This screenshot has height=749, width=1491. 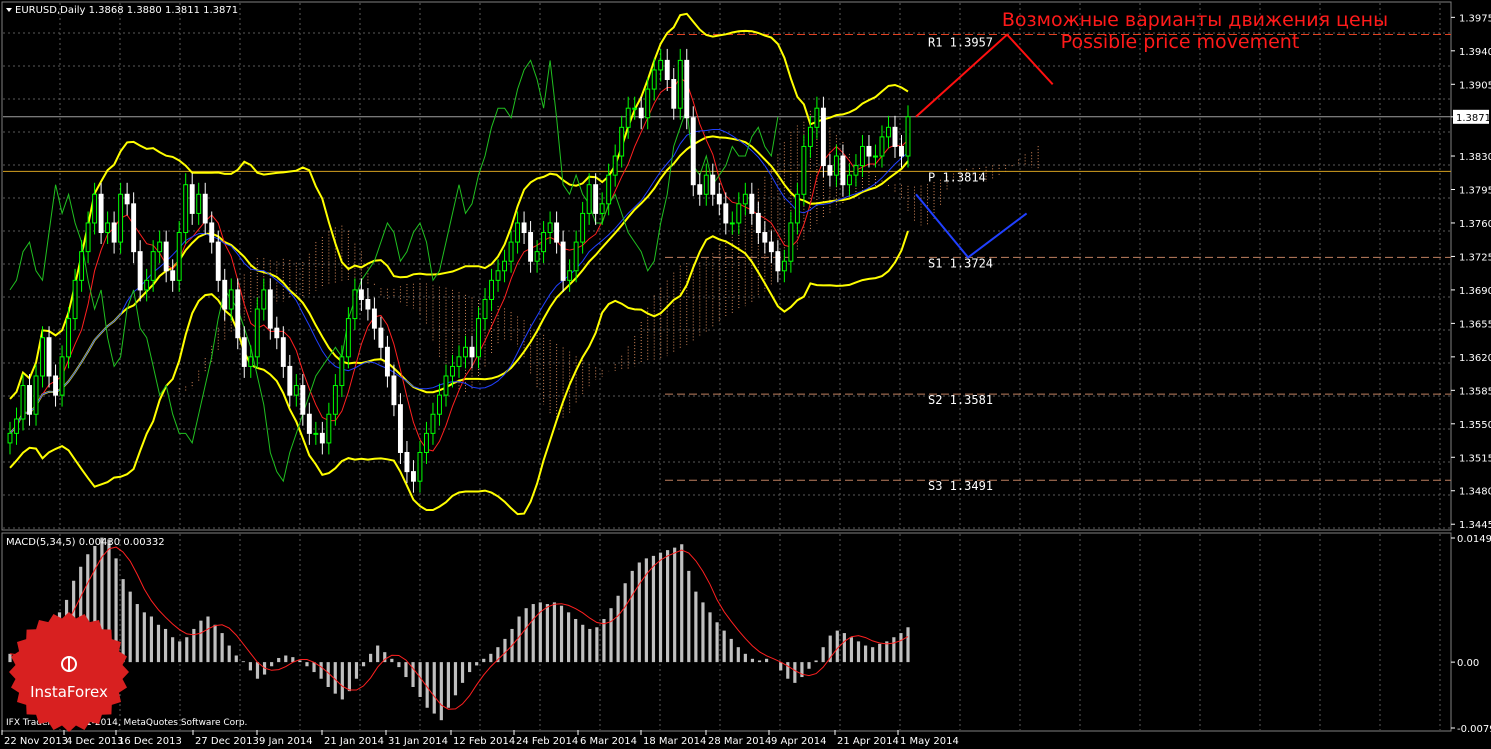 What do you see at coordinates (1475, 190) in the screenshot?
I see `price-label: 1.3795` at bounding box center [1475, 190].